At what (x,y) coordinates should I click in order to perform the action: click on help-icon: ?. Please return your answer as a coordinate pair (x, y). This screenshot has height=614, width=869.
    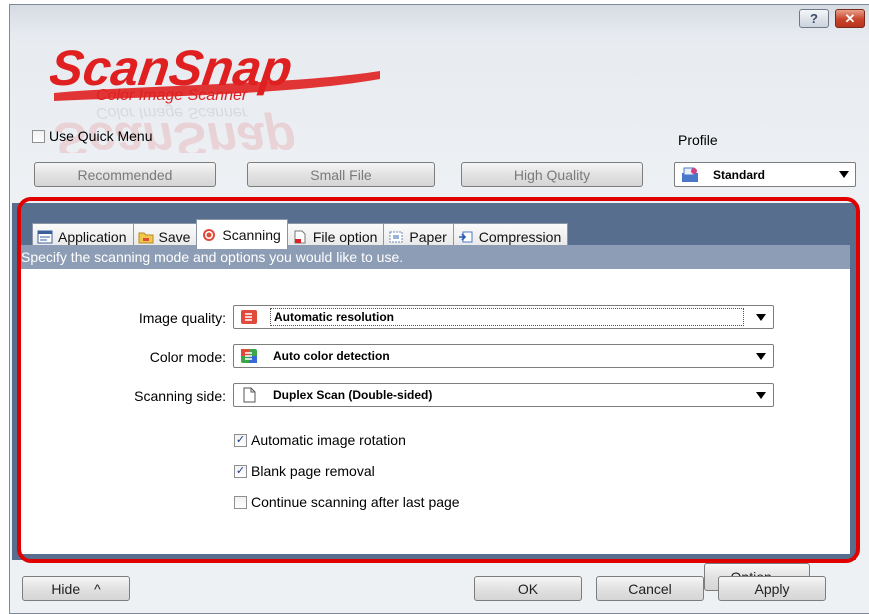
    Looking at the image, I should click on (814, 18).